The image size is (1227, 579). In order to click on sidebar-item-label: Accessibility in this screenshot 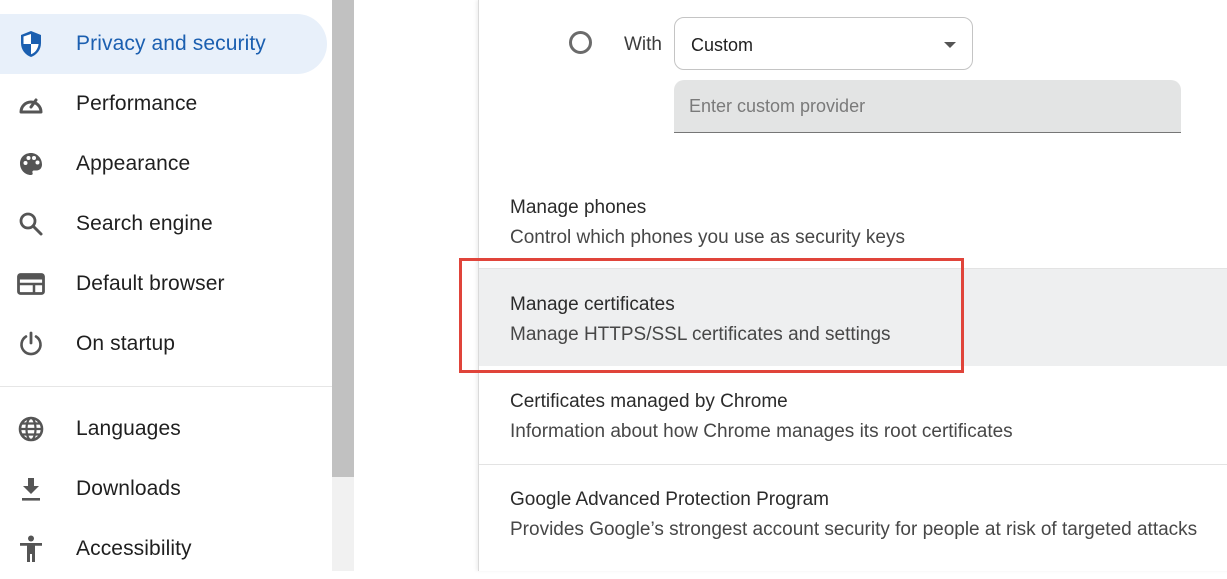, I will do `click(134, 548)`.